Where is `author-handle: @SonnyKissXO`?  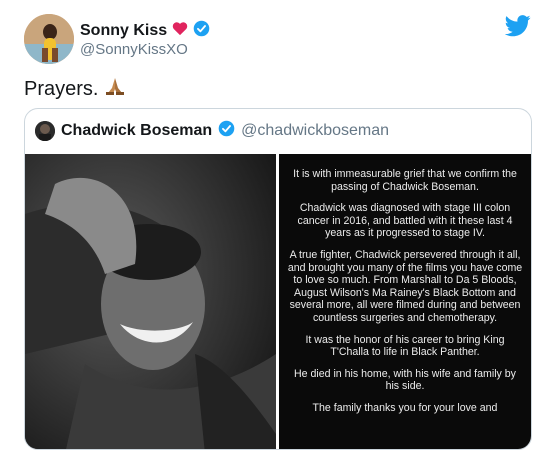
author-handle: @SonnyKissXO is located at coordinates (134, 49).